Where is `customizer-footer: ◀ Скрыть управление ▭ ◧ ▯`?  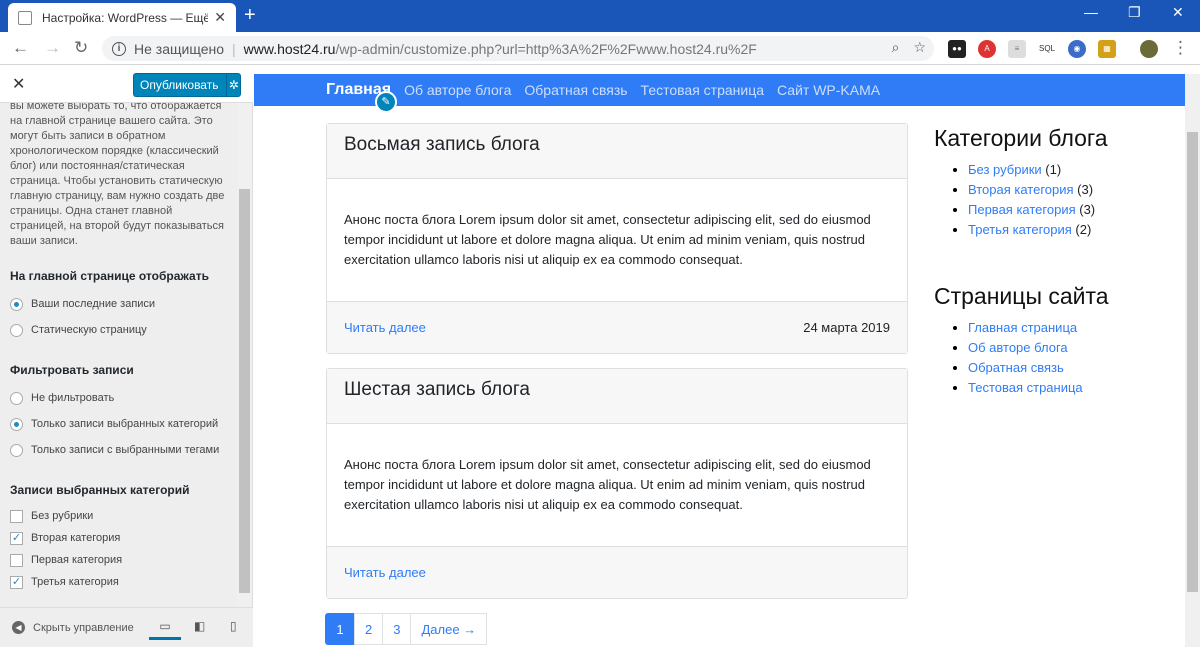 customizer-footer: ◀ Скрыть управление ▭ ◧ ▯ is located at coordinates (126, 627).